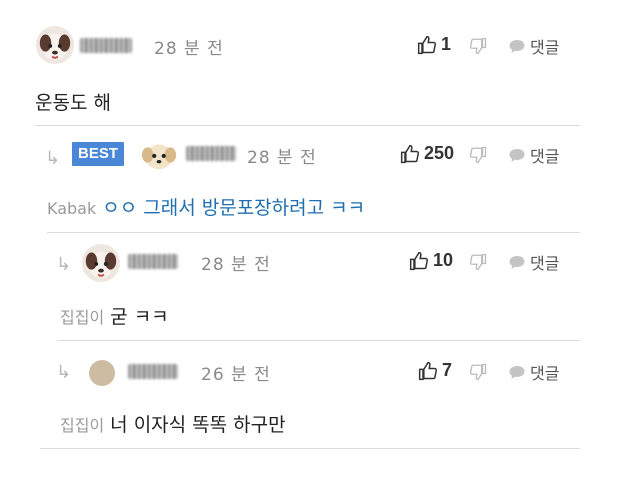 The image size is (640, 502). What do you see at coordinates (234, 208) in the screenshot?
I see `comment-body: ㅇㅇ 그래서 방문포장하려고 ㅋㅋ` at bounding box center [234, 208].